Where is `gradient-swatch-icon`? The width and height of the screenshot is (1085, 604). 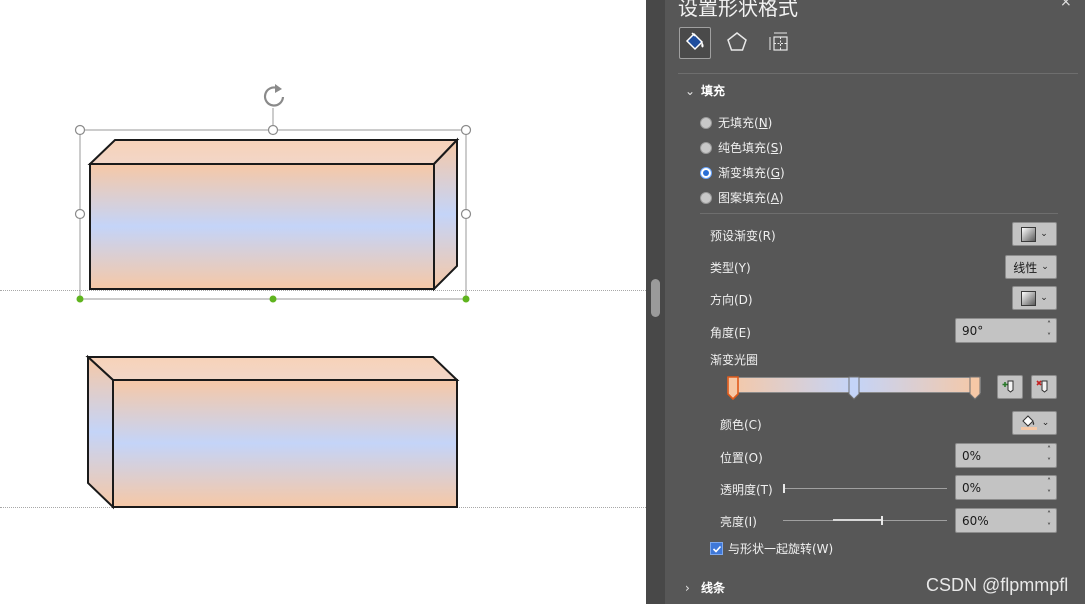
gradient-swatch-icon is located at coordinates (1029, 234).